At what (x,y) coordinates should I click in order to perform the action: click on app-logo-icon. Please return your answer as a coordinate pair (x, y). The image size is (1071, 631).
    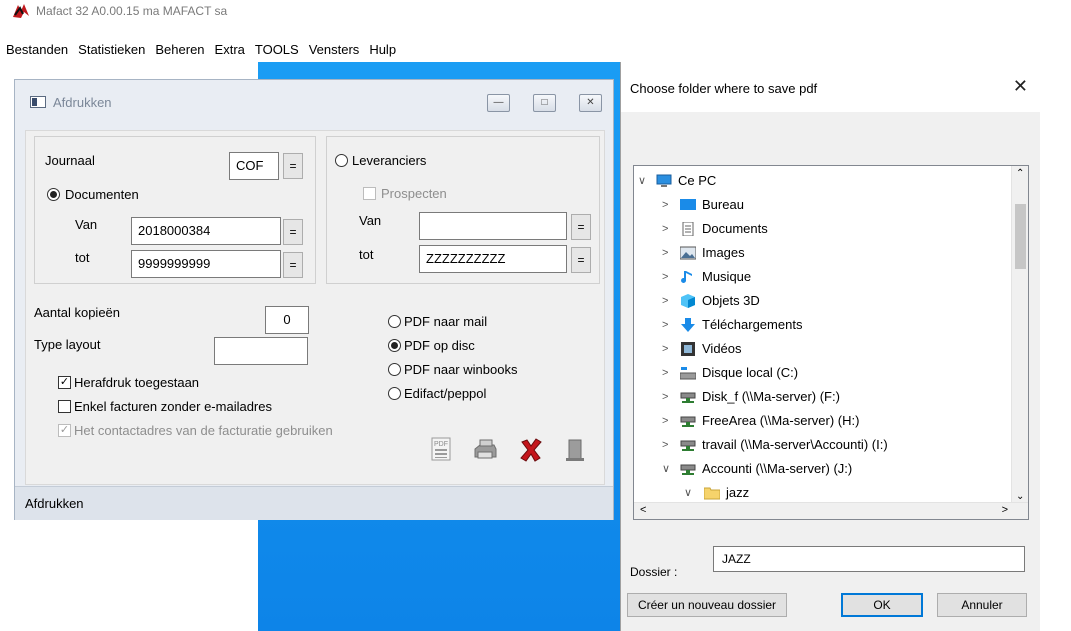
    Looking at the image, I should click on (21, 11).